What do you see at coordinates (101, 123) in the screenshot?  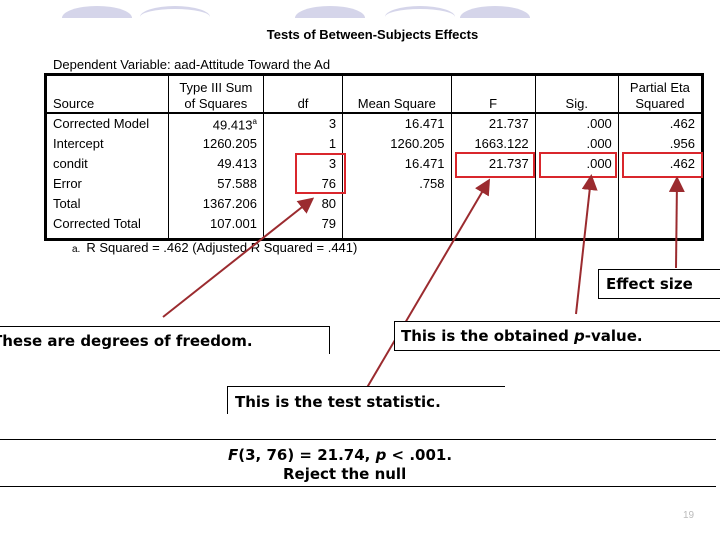 I see `cell-source: Corrected Model` at bounding box center [101, 123].